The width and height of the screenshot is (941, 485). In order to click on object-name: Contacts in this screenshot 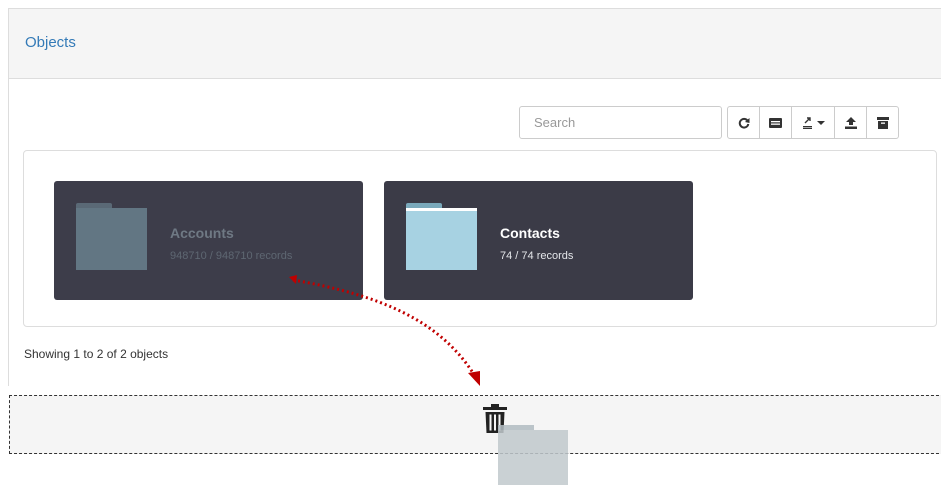, I will do `click(530, 233)`.